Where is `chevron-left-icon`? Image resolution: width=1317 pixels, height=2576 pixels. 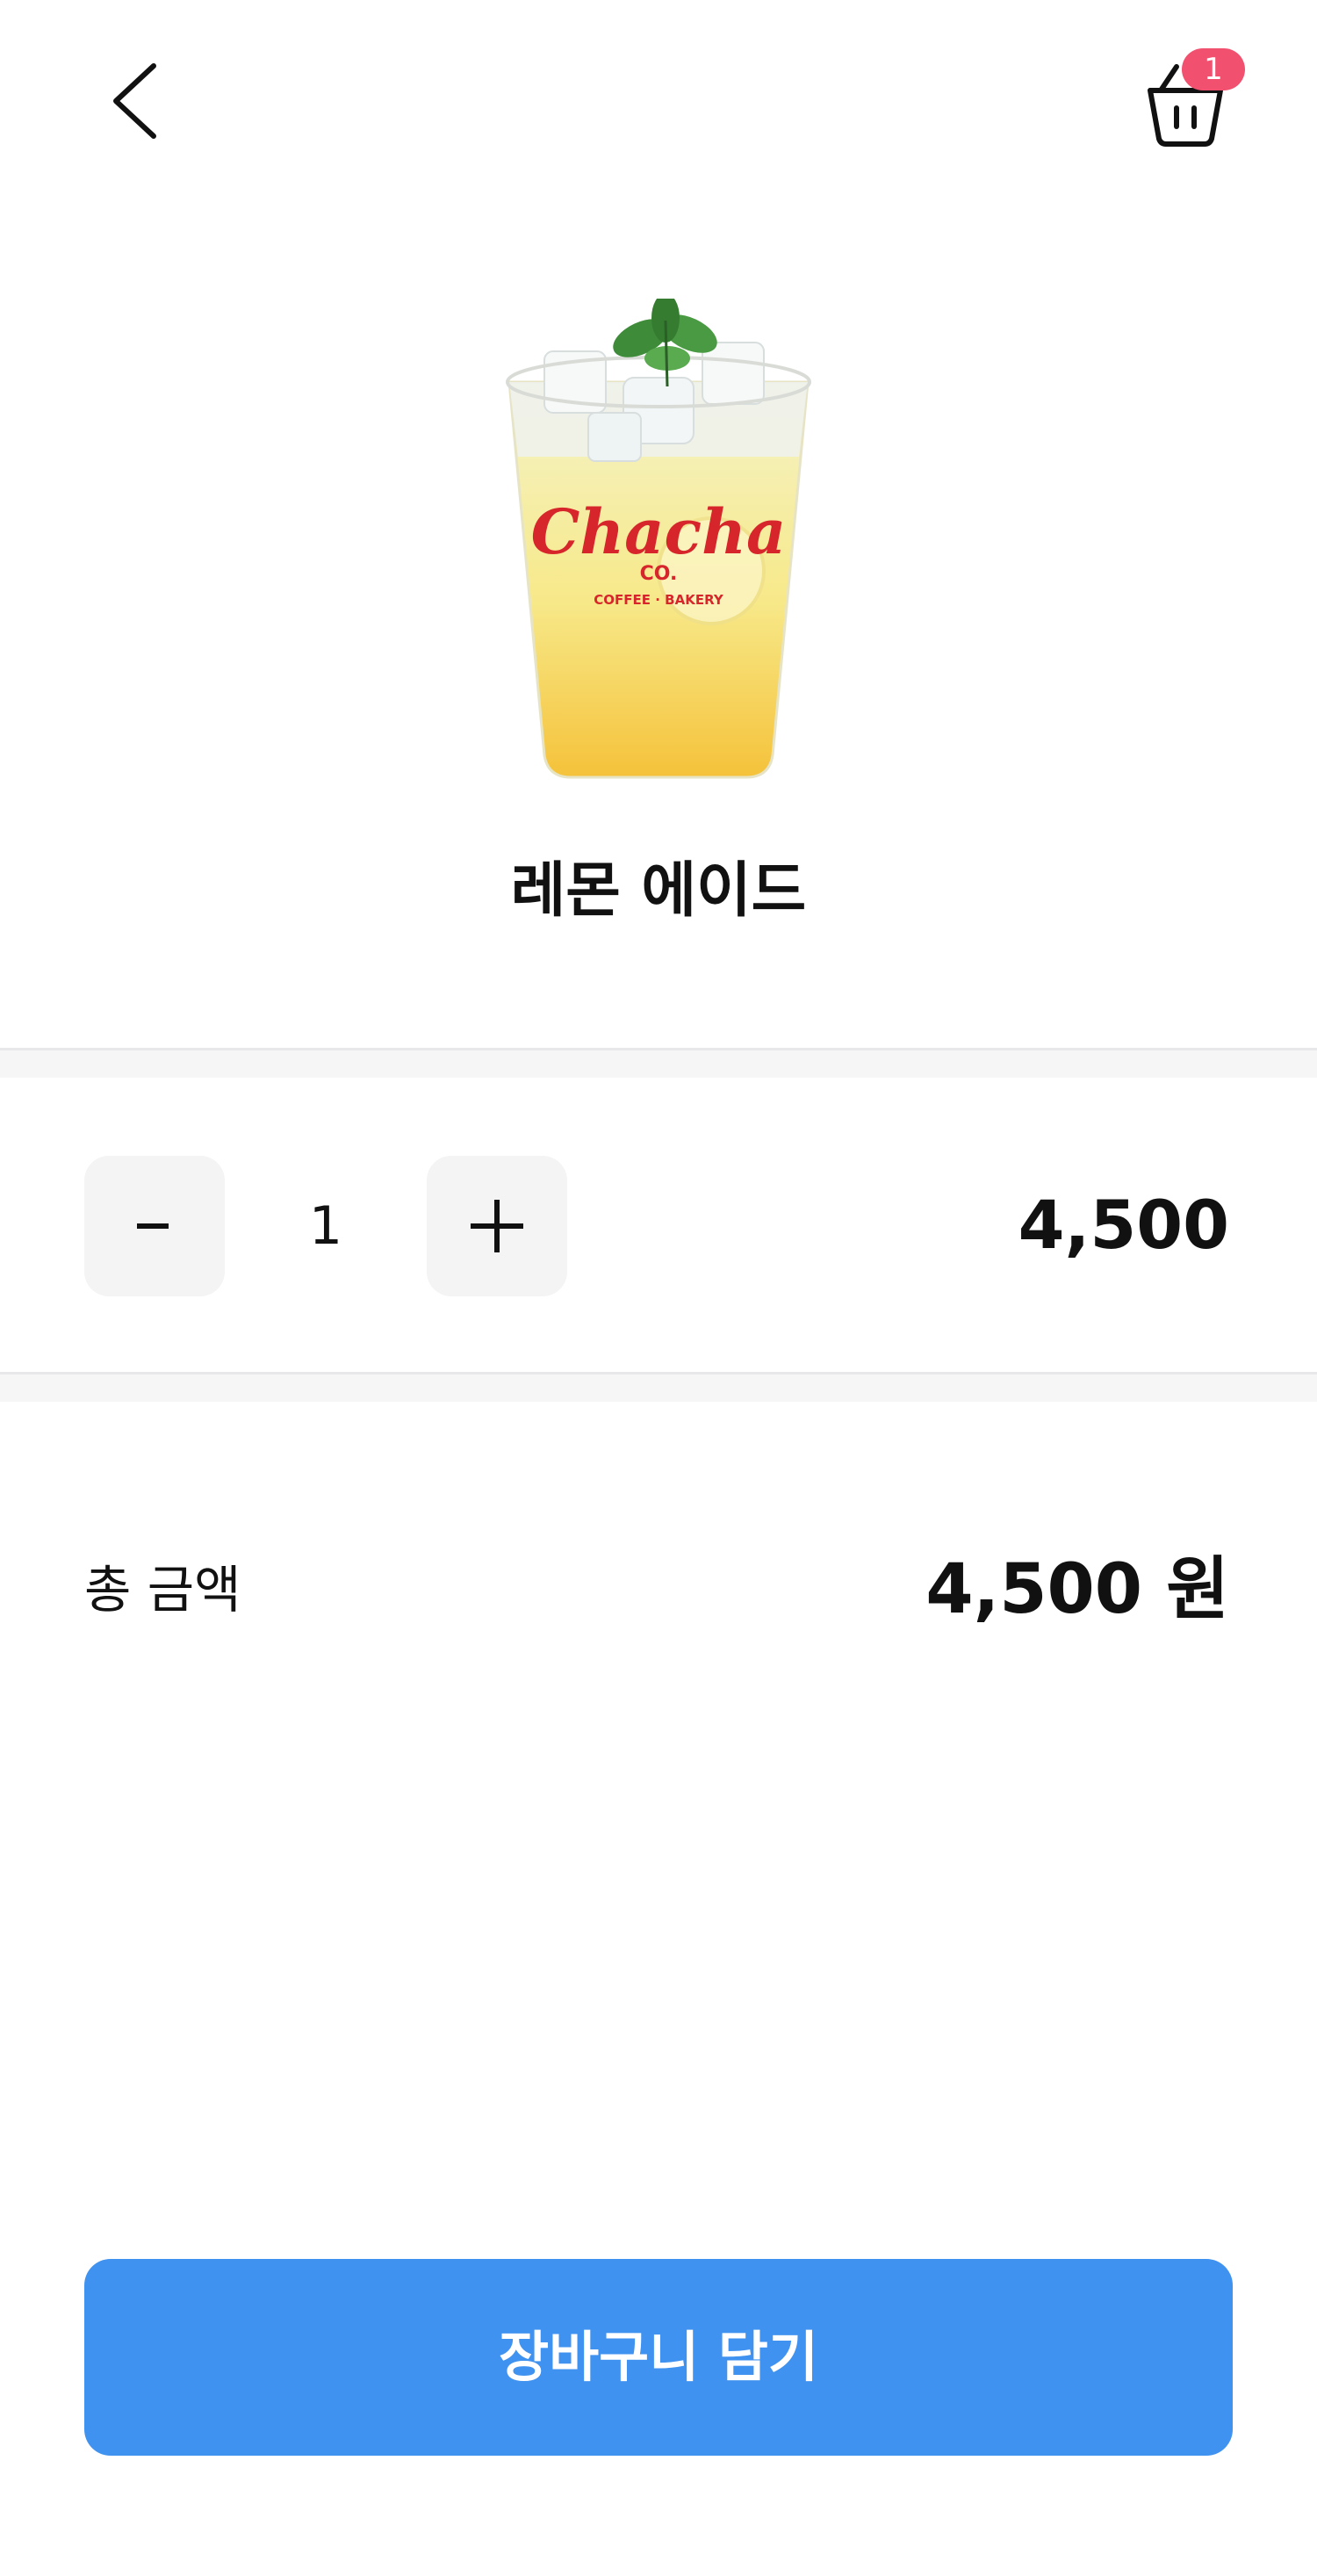 chevron-left-icon is located at coordinates (134, 101).